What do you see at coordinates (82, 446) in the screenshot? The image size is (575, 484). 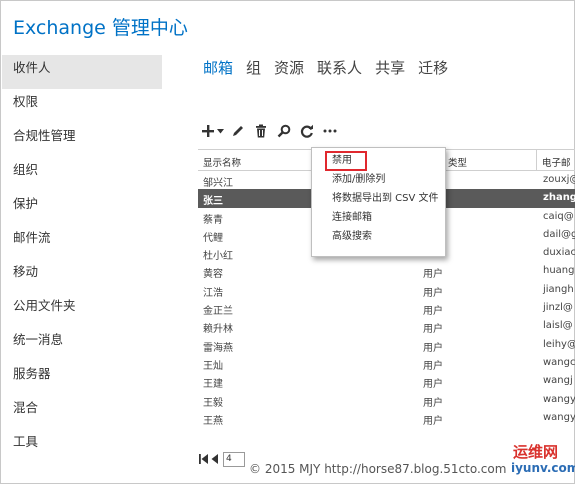 I see `sidebar-item-tools: 工具` at bounding box center [82, 446].